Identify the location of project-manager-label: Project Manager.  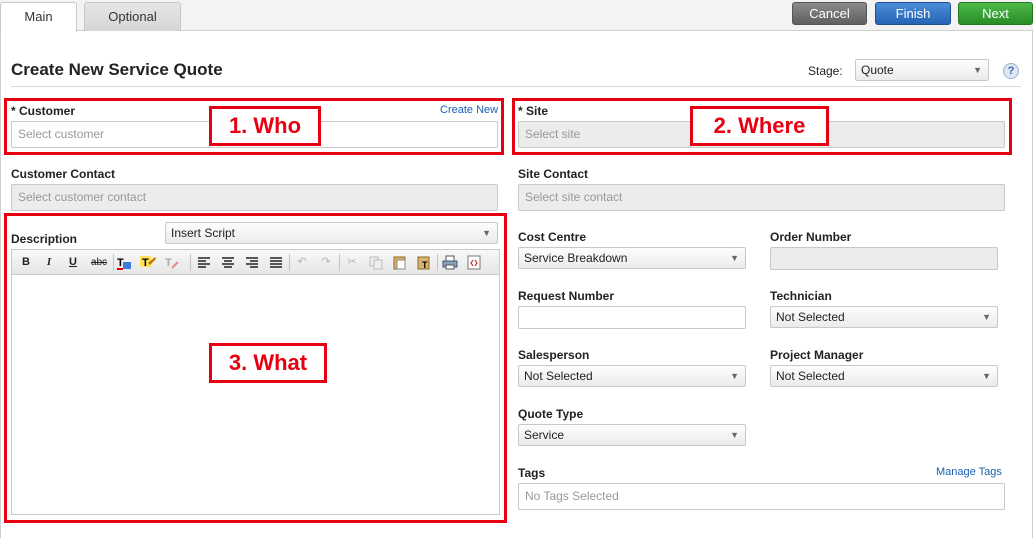
(817, 355).